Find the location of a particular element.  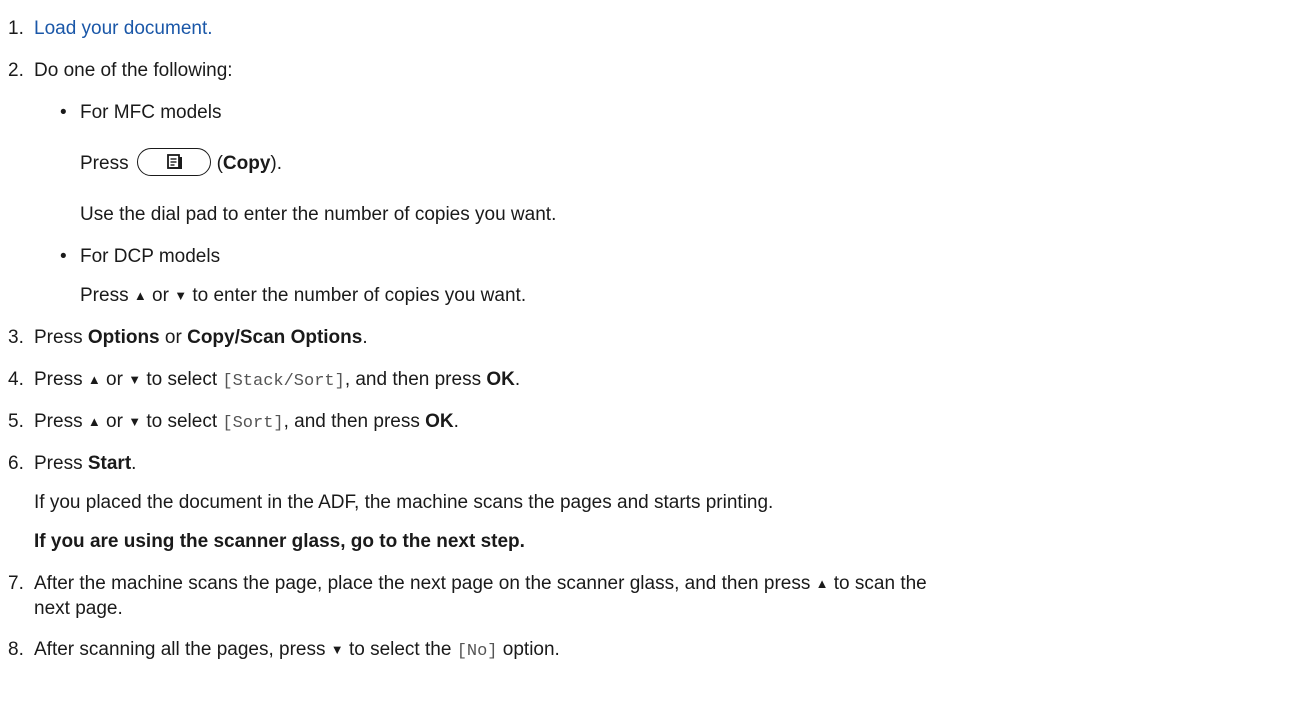

step-7-line-1b: to scan the is located at coordinates (877, 583).